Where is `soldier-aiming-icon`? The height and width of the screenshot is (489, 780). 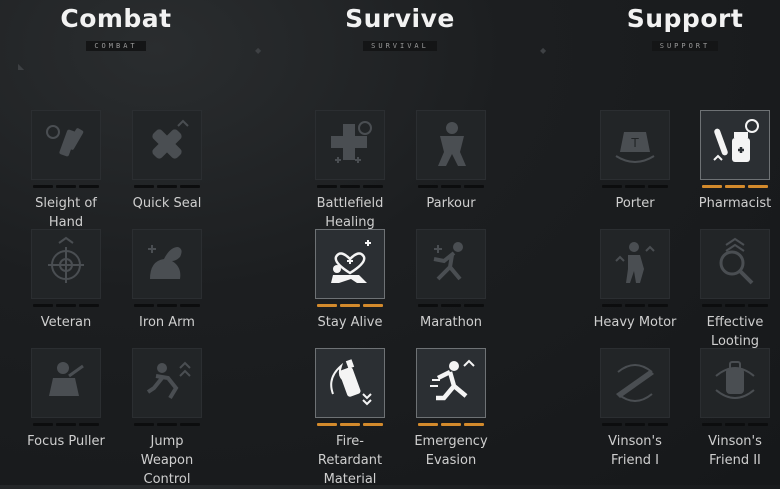 soldier-aiming-icon is located at coordinates (66, 383).